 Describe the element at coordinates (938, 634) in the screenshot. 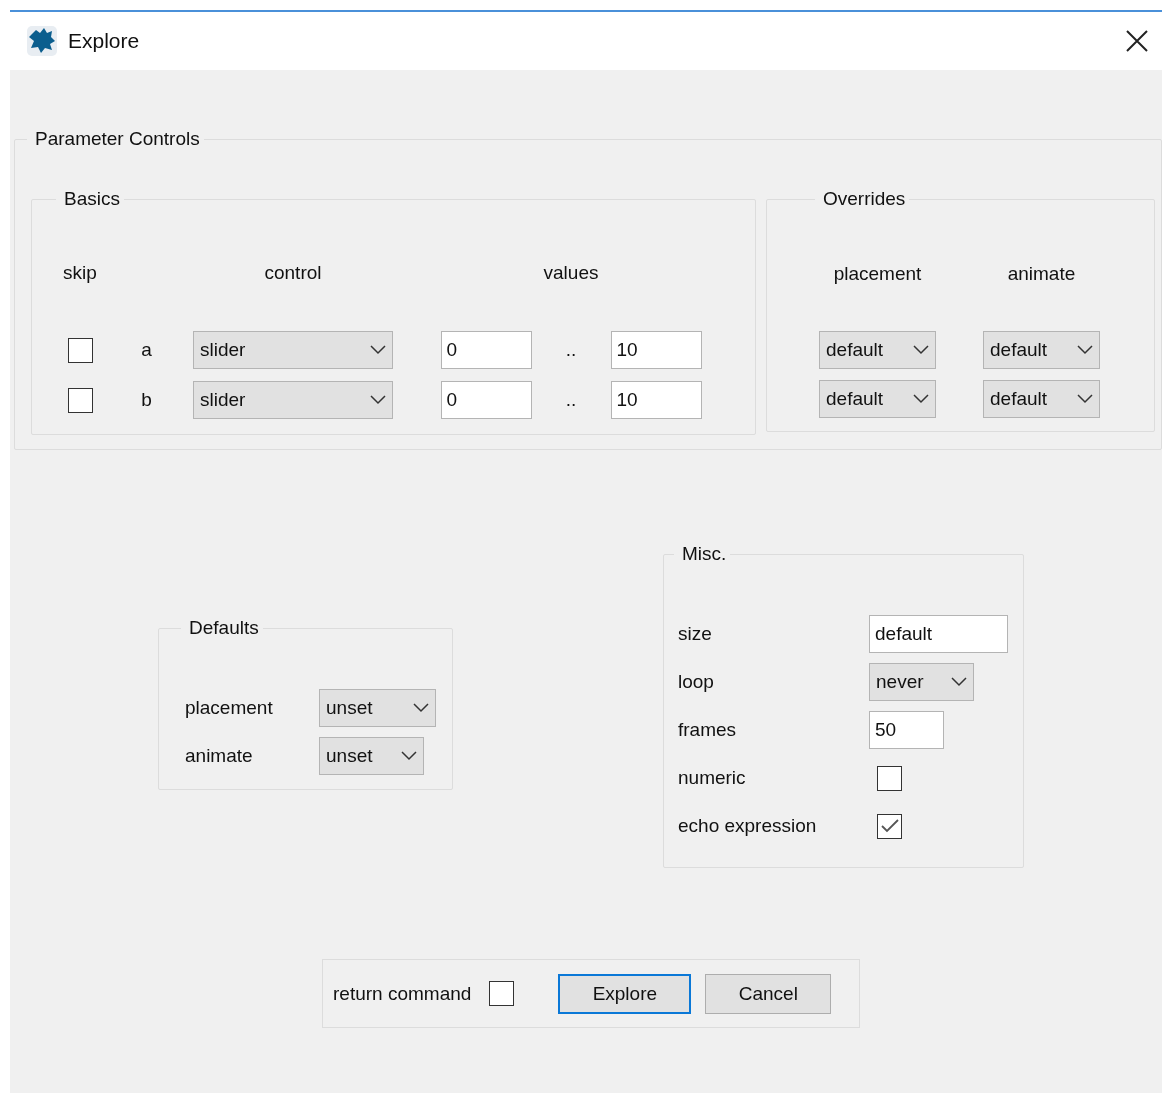

I see `input-field: default` at that location.